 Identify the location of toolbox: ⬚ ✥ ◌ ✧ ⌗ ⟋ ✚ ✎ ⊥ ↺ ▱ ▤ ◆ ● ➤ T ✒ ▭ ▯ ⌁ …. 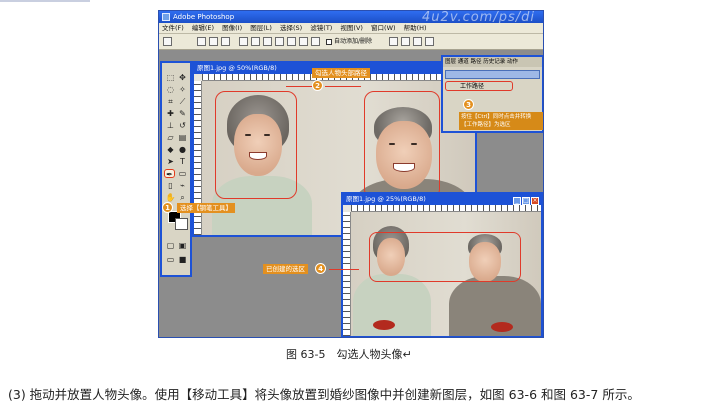
(176, 169).